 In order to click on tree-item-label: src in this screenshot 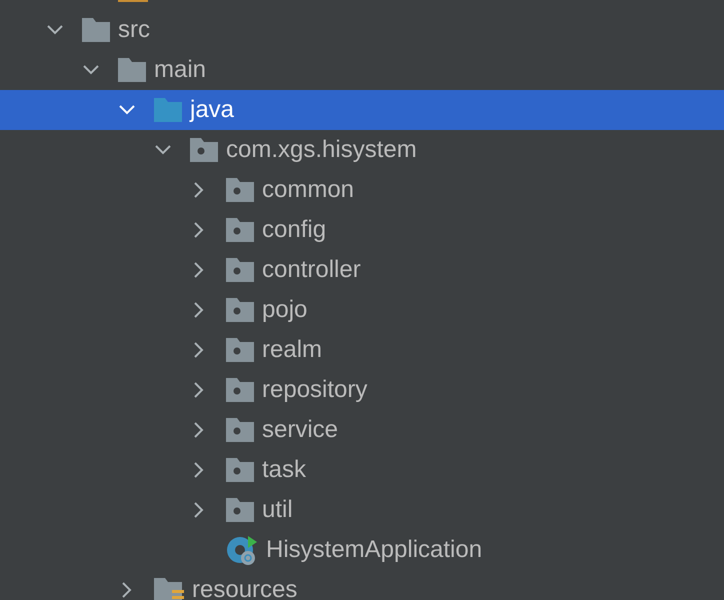, I will do `click(134, 30)`.